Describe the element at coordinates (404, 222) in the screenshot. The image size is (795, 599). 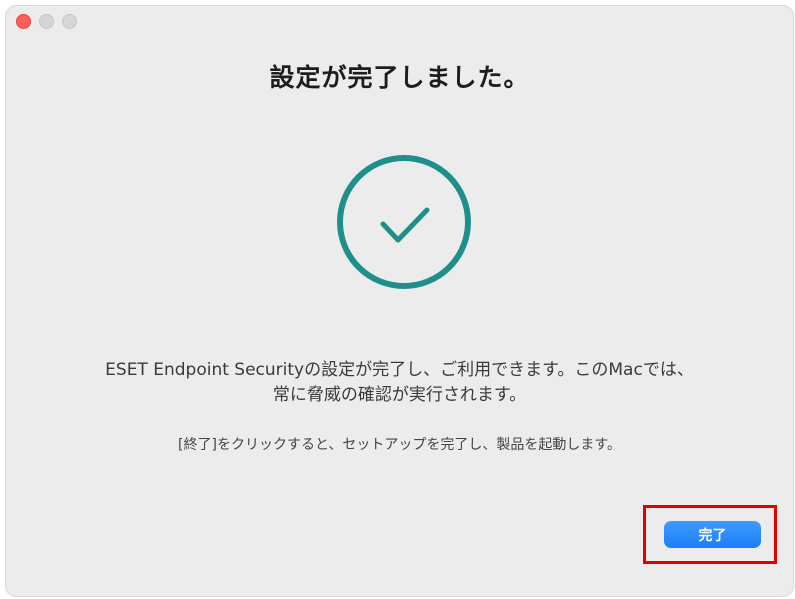
I see `checkmark-circle-icon` at that location.